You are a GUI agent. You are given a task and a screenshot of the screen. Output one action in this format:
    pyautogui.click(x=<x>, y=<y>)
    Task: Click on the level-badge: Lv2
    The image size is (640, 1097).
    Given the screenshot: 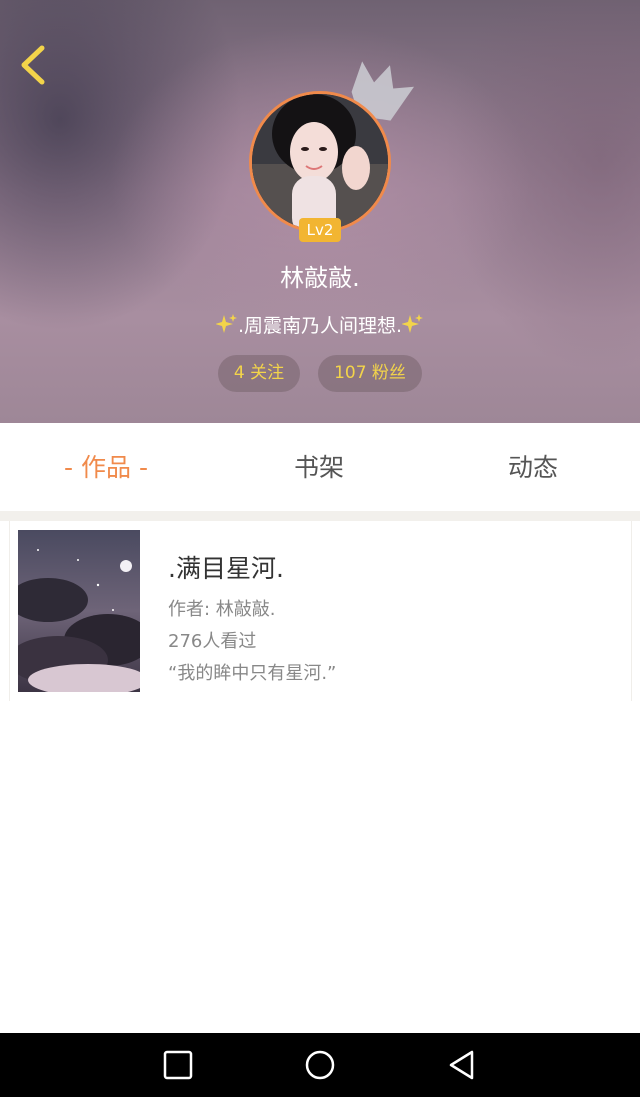 What is the action you would take?
    pyautogui.click(x=320, y=230)
    